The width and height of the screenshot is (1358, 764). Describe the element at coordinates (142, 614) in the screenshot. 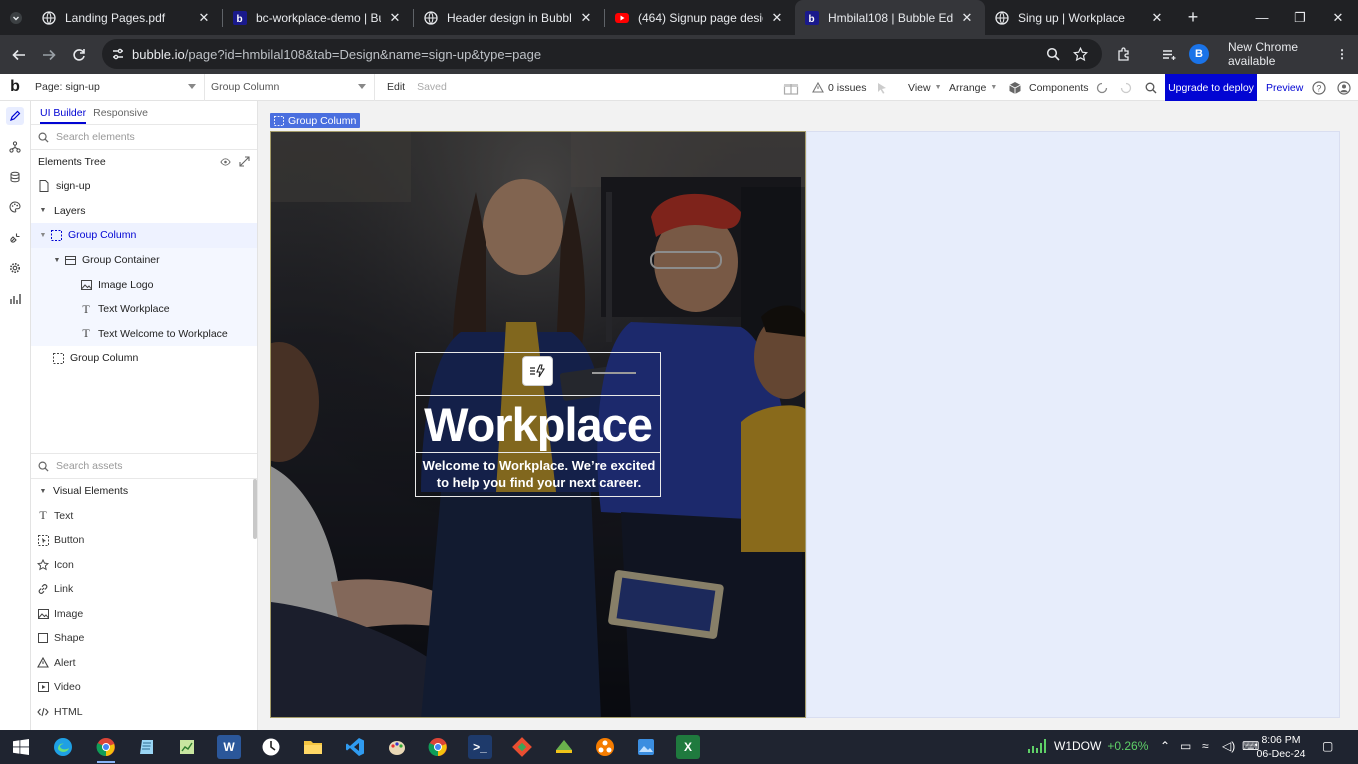

I see `element-image: Image` at that location.